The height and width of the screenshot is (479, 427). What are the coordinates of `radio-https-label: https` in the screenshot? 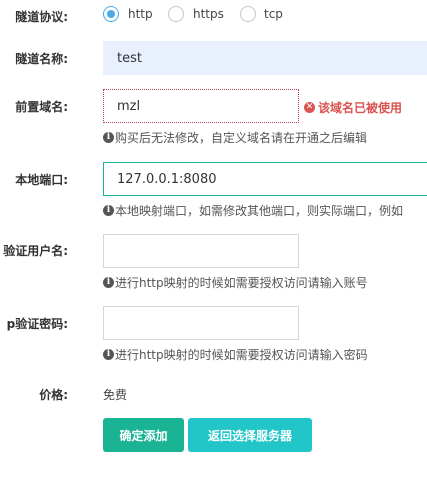 It's located at (208, 14).